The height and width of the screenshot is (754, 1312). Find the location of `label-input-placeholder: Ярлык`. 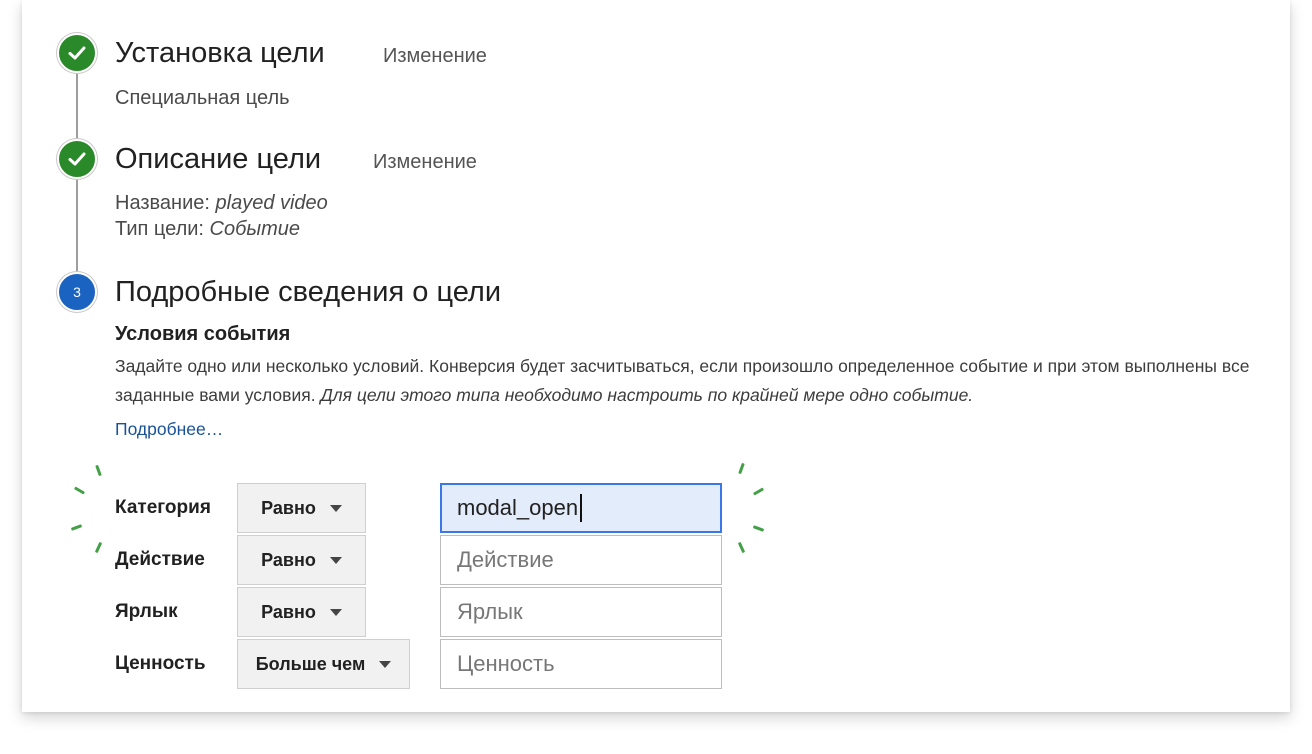

label-input-placeholder: Ярлык is located at coordinates (490, 611).